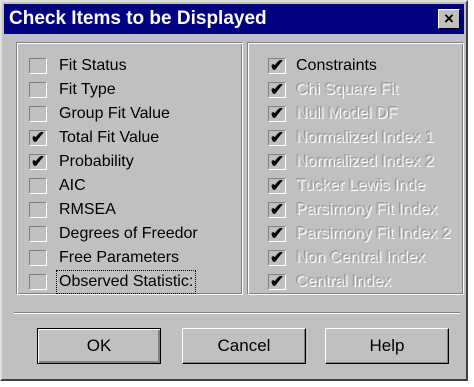 The image size is (474, 387). I want to click on left-option-item: RMSEA, so click(134, 210).